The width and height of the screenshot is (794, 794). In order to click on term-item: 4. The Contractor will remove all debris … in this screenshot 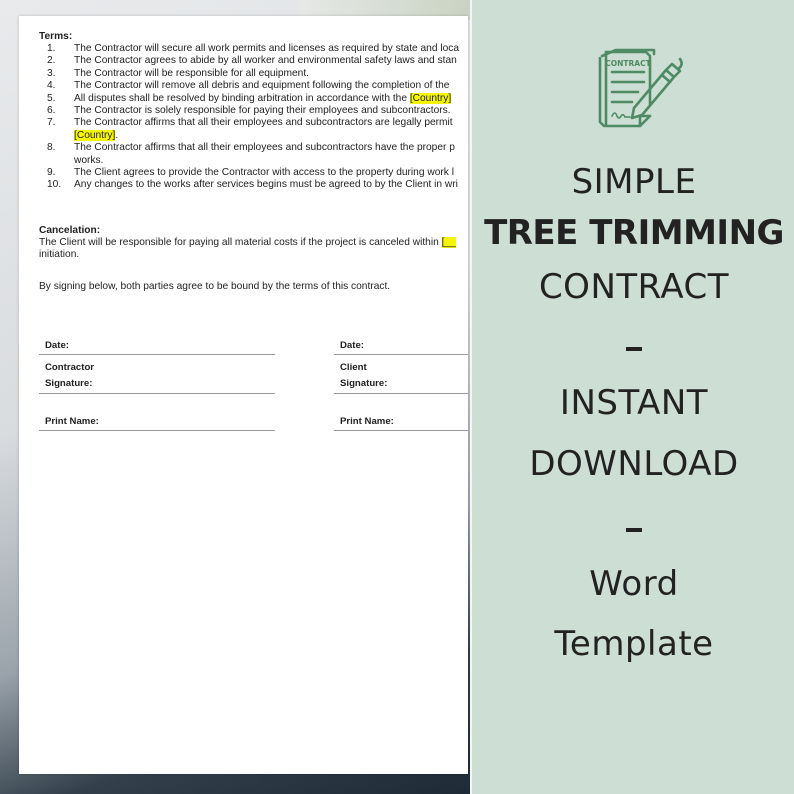, I will do `click(253, 86)`.